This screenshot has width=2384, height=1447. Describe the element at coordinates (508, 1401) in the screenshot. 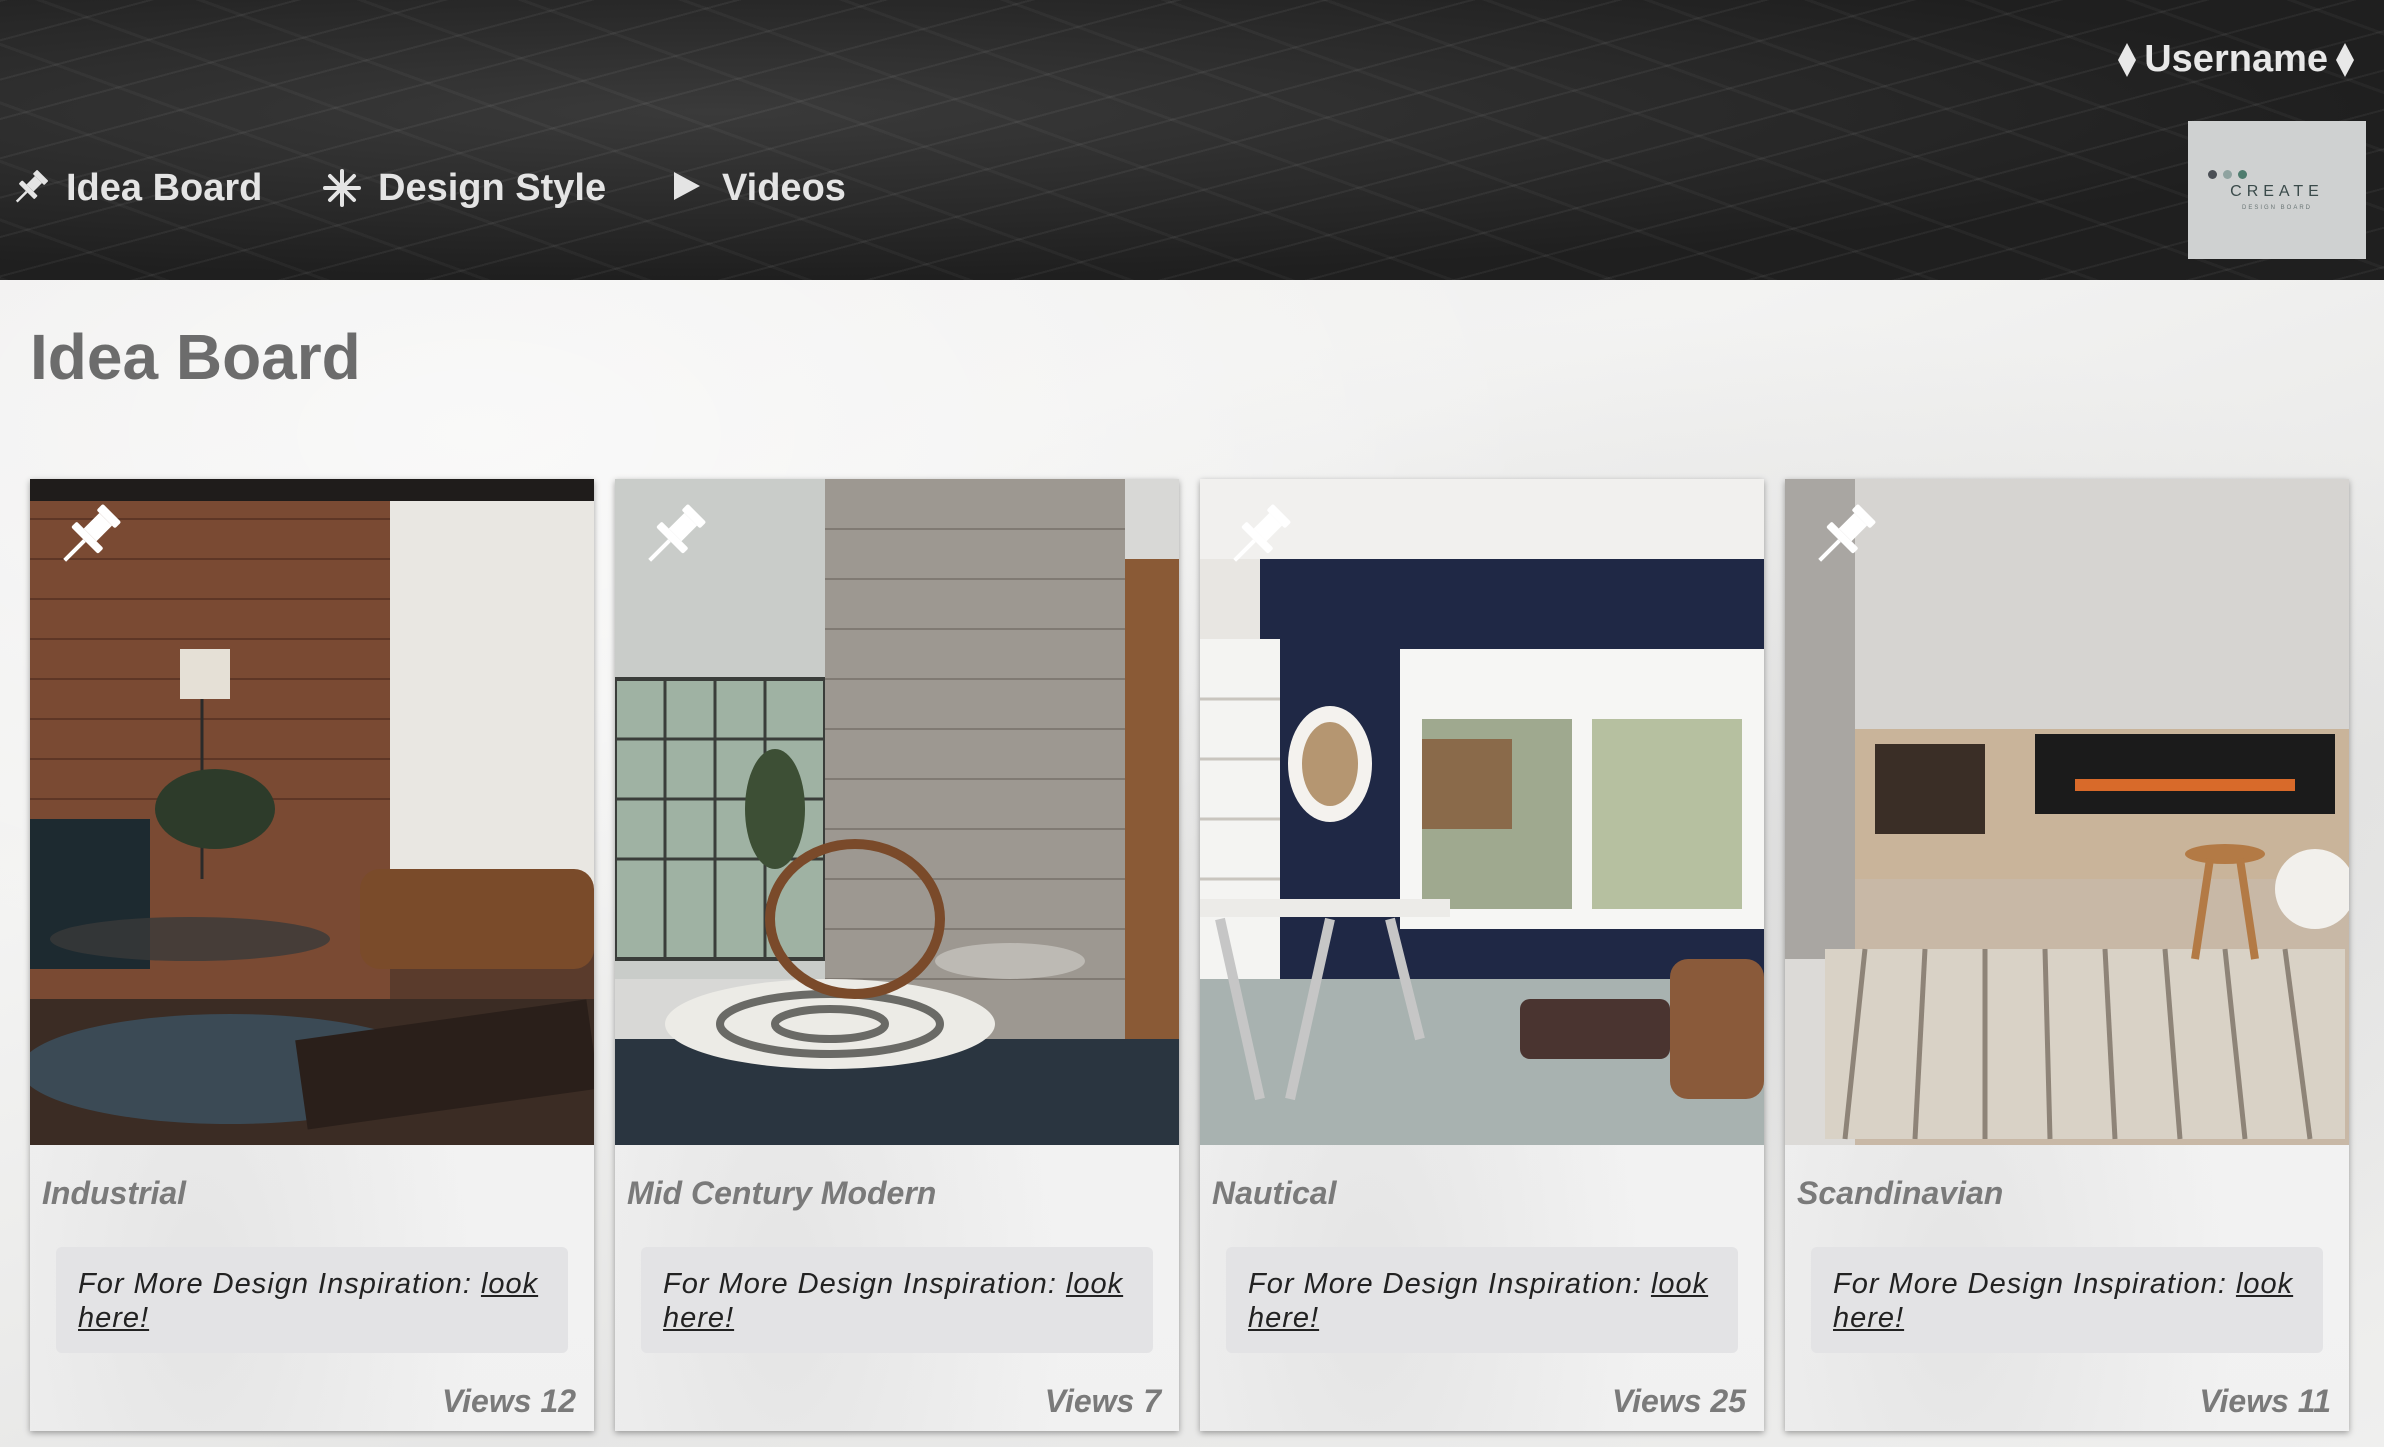

I see `views-count: Views 12` at that location.